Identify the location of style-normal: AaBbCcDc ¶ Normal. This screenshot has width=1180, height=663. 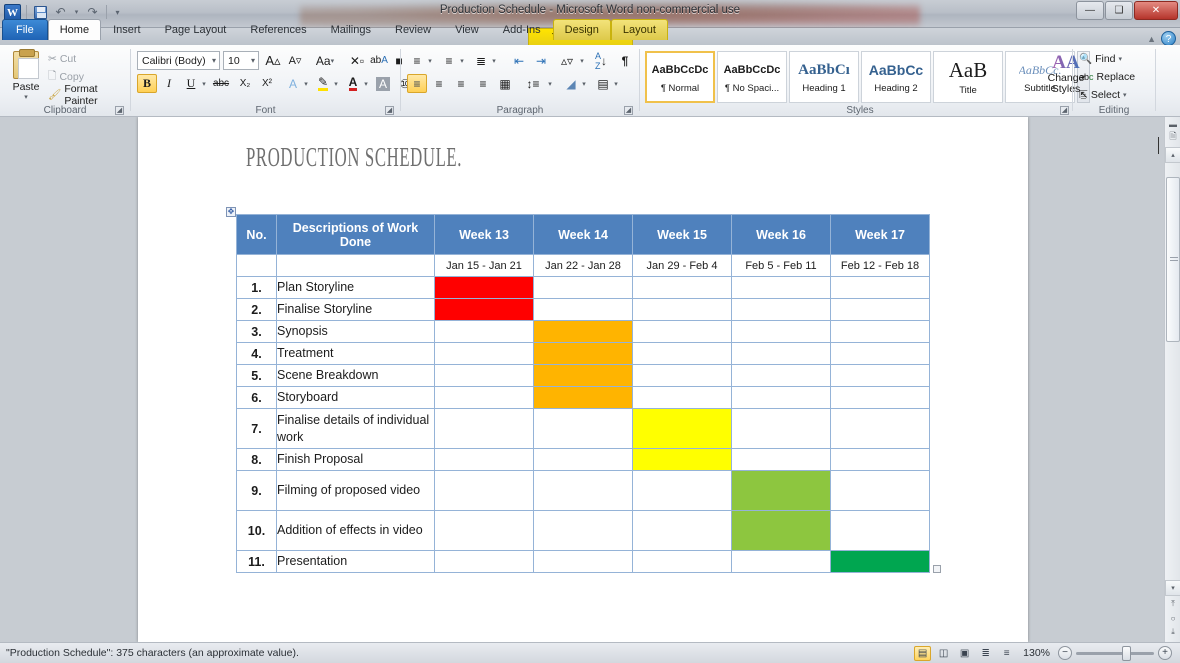
(680, 77).